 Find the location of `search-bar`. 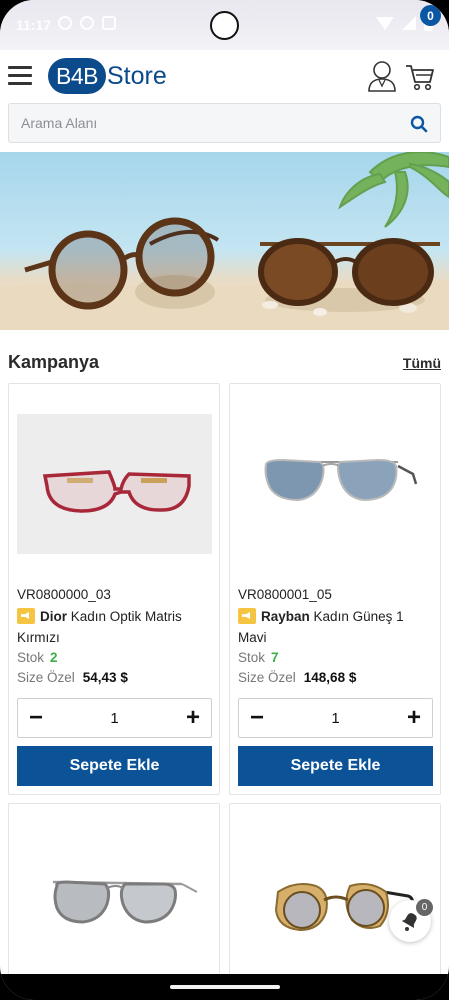

search-bar is located at coordinates (224, 123).